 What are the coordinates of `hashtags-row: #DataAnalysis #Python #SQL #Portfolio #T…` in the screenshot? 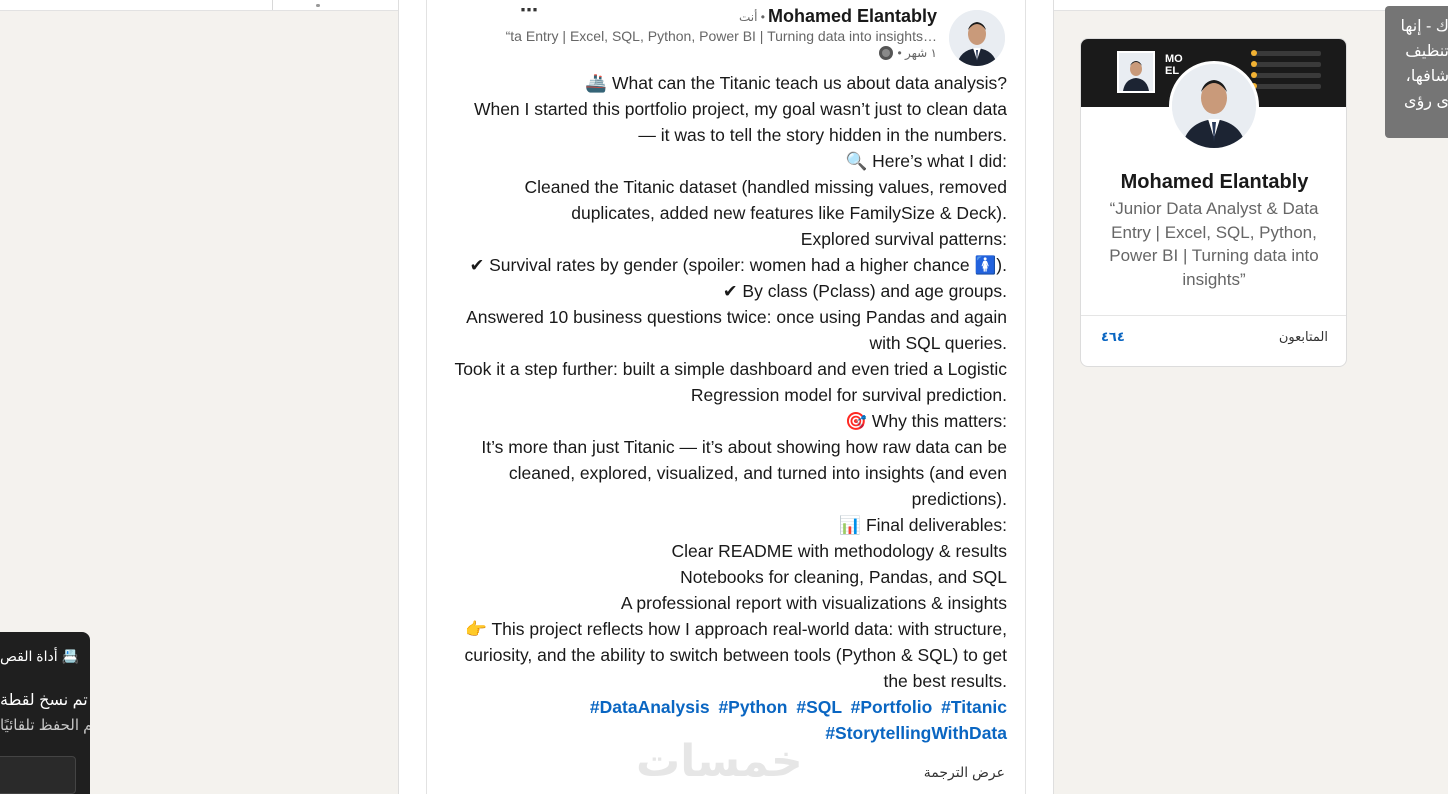 It's located at (727, 707).